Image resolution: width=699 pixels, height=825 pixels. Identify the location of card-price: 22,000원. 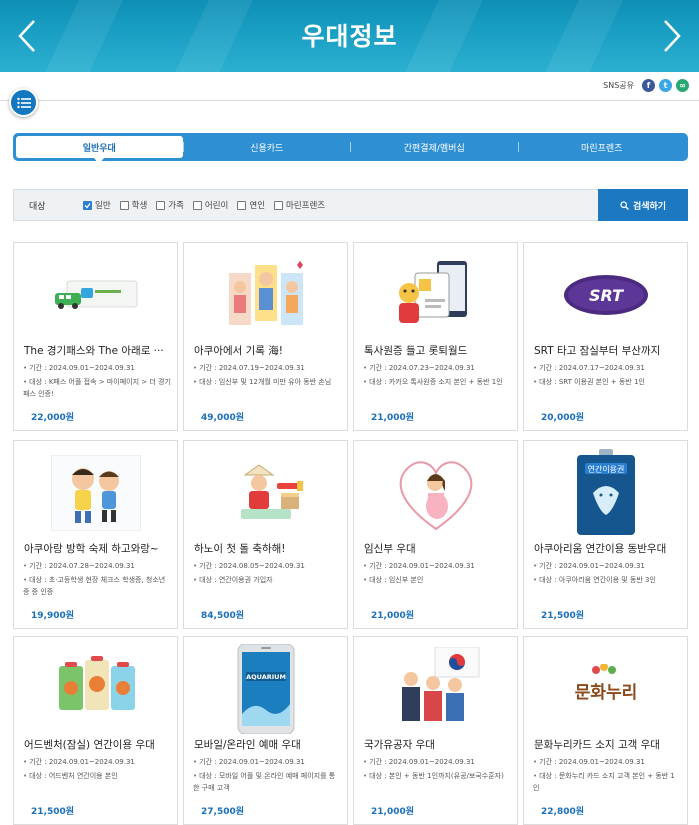
(53, 418).